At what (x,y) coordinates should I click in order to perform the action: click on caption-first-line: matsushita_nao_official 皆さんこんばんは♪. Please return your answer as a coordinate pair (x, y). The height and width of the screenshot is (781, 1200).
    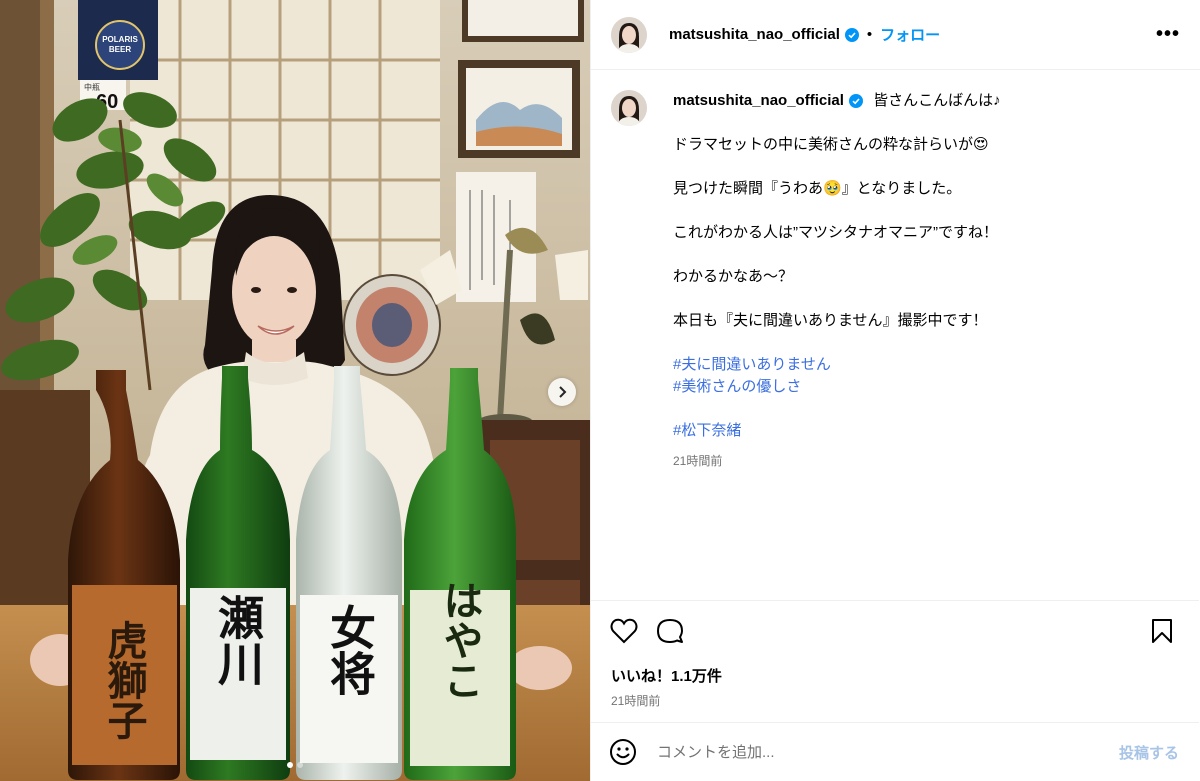
    Looking at the image, I should click on (837, 101).